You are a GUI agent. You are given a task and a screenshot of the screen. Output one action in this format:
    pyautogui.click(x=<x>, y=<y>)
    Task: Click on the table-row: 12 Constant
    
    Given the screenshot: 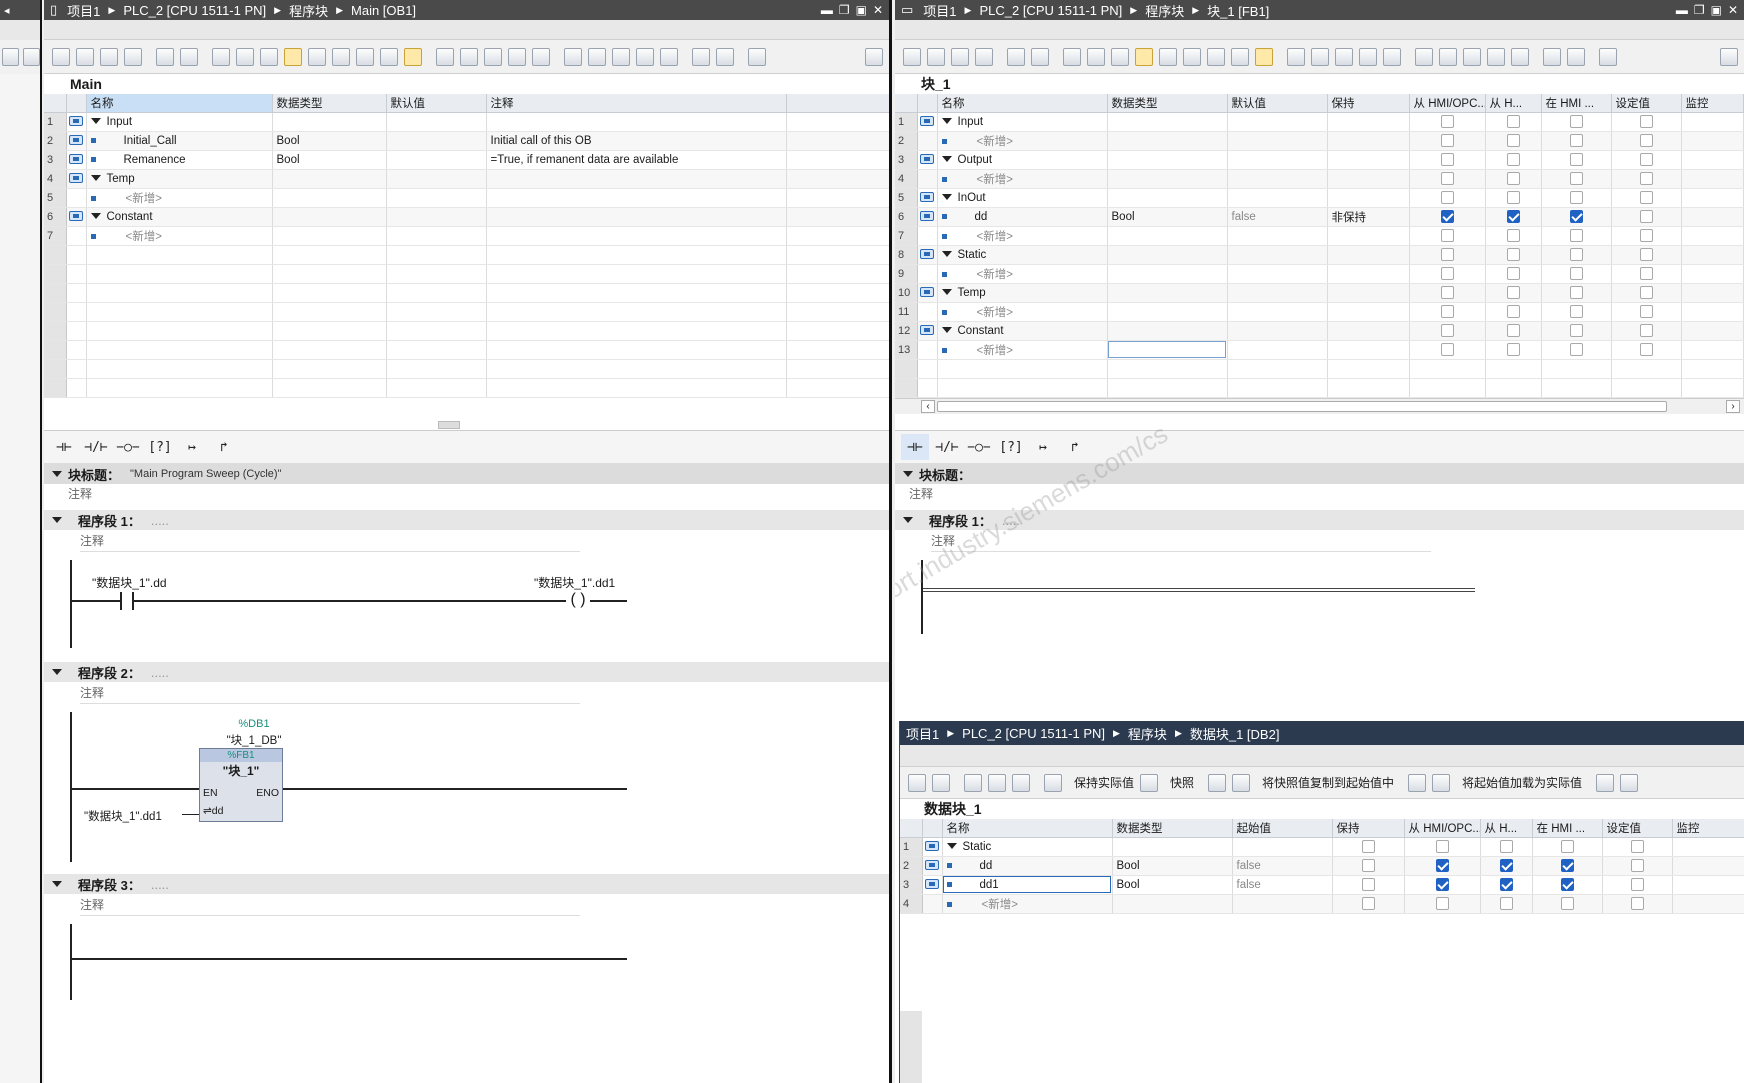 What is the action you would take?
    pyautogui.click(x=1319, y=331)
    